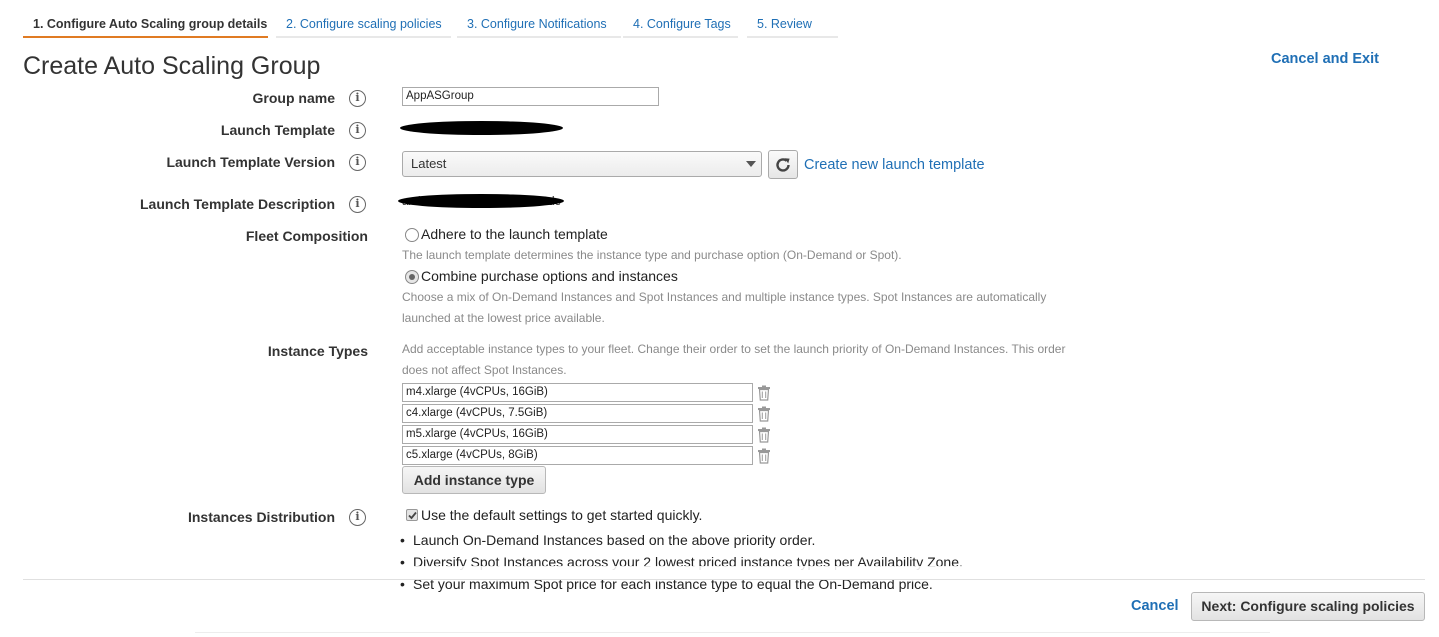 Image resolution: width=1439 pixels, height=637 pixels. I want to click on instance-types-label: Instance Types, so click(317, 351).